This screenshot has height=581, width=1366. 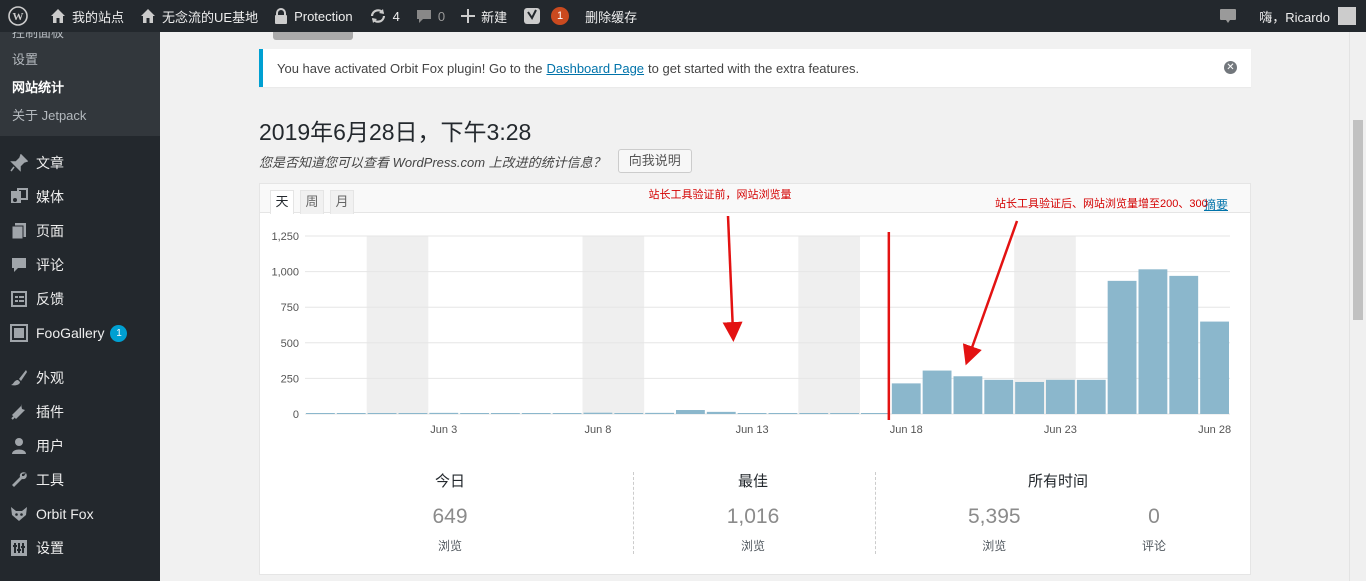 What do you see at coordinates (906, 430) in the screenshot?
I see `x-tick-label: Jun 18` at bounding box center [906, 430].